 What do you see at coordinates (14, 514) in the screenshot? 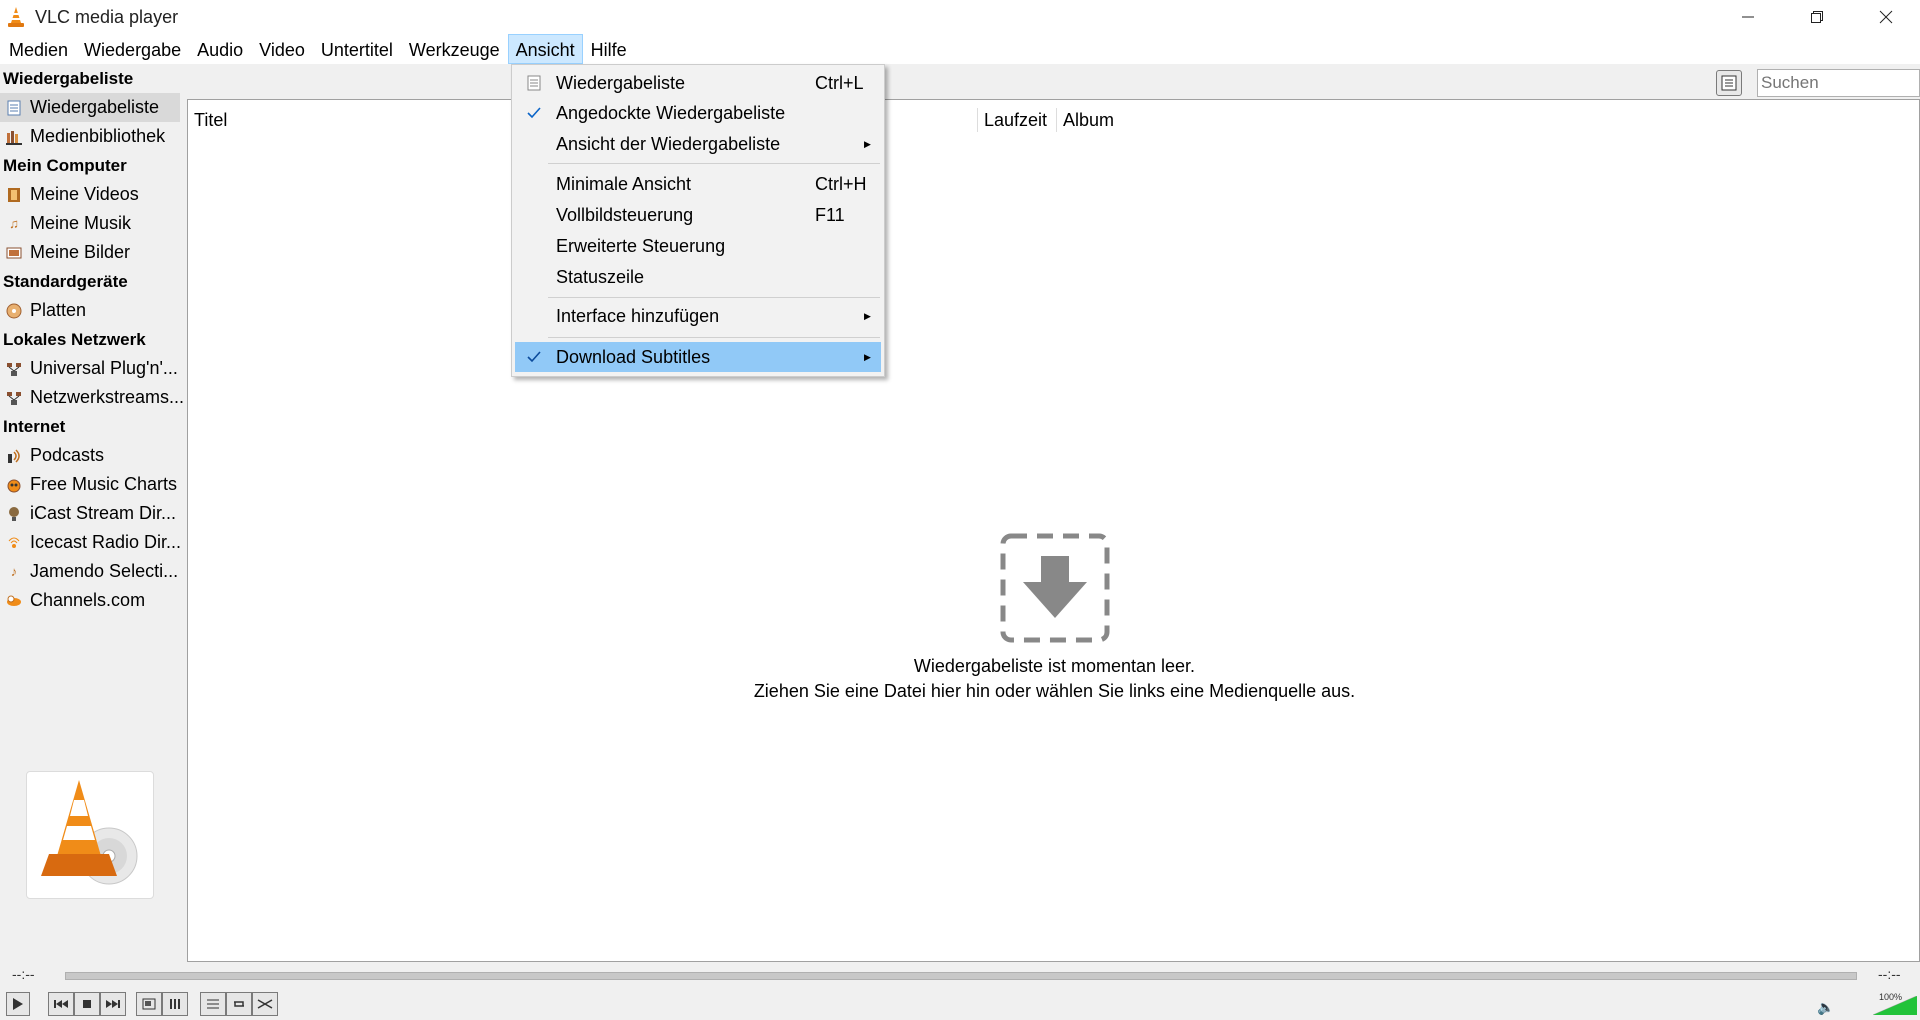
I see `icast-icon` at bounding box center [14, 514].